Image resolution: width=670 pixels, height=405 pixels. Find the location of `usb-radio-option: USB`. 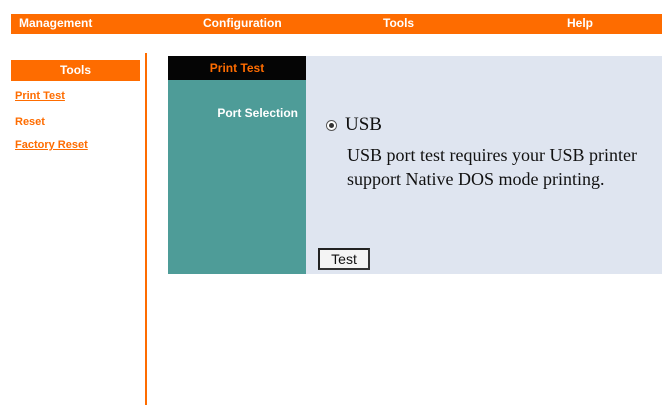

usb-radio-option: USB is located at coordinates (354, 125).